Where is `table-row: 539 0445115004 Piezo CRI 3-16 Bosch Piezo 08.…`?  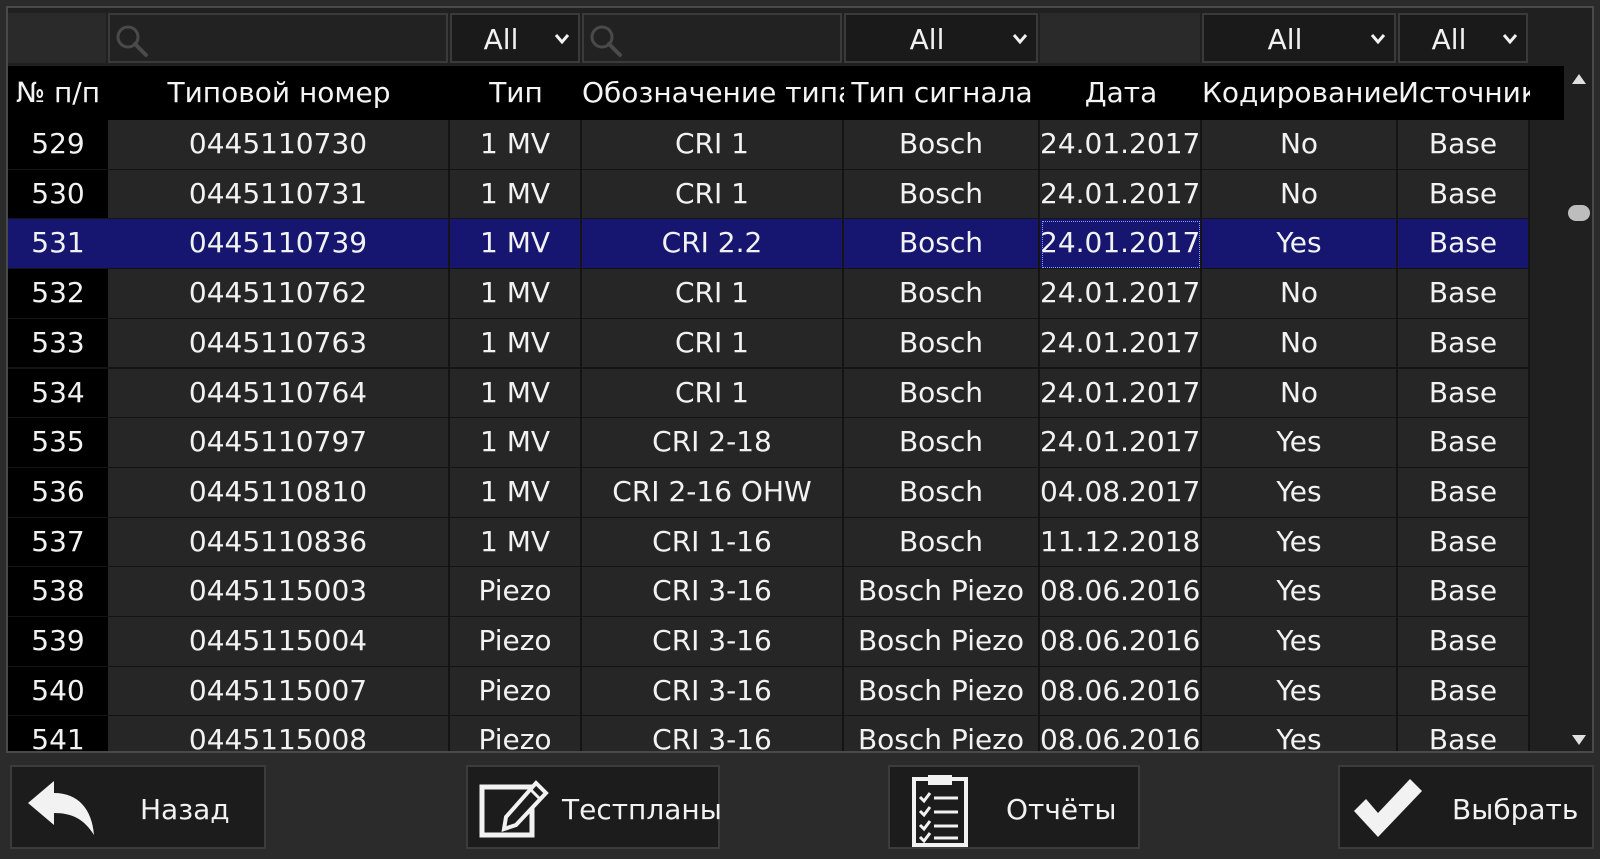 table-row: 539 0445115004 Piezo CRI 3-16 Bosch Piezo 08.… is located at coordinates (786, 642).